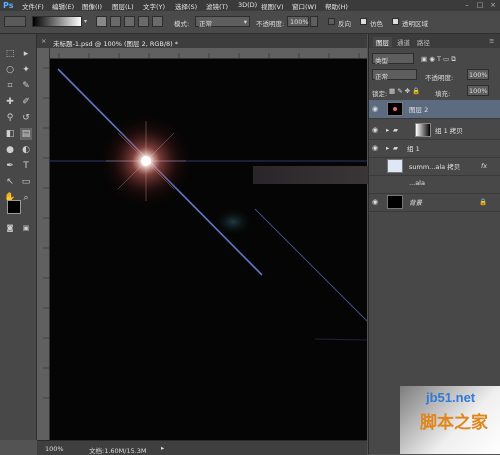 This screenshot has height=455, width=500. Describe the element at coordinates (331, 21) in the screenshot. I see `reverse-checkbox` at that location.